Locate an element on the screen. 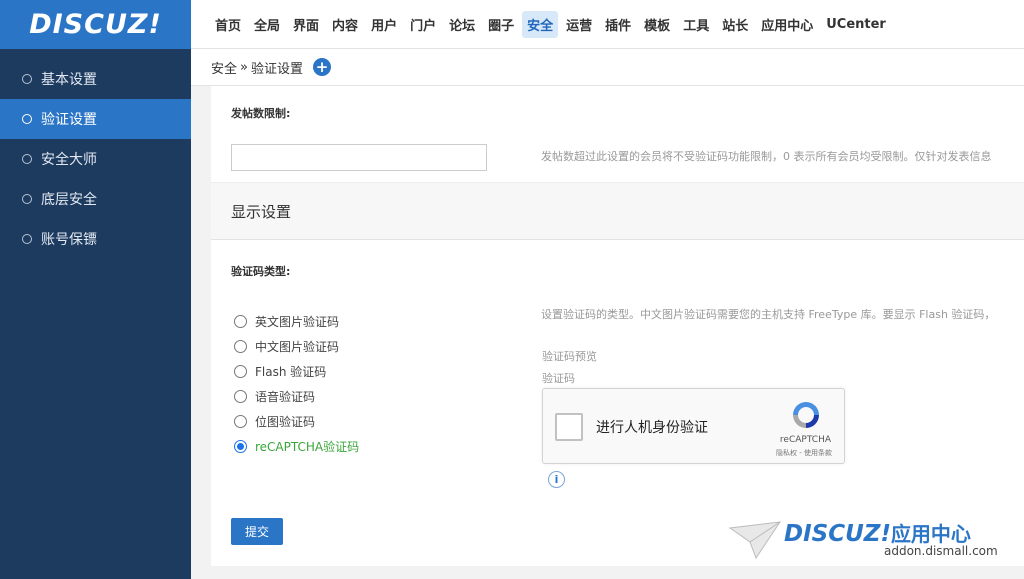 This screenshot has width=1024, height=579. sidebar-item-label: 安全大师 is located at coordinates (69, 160).